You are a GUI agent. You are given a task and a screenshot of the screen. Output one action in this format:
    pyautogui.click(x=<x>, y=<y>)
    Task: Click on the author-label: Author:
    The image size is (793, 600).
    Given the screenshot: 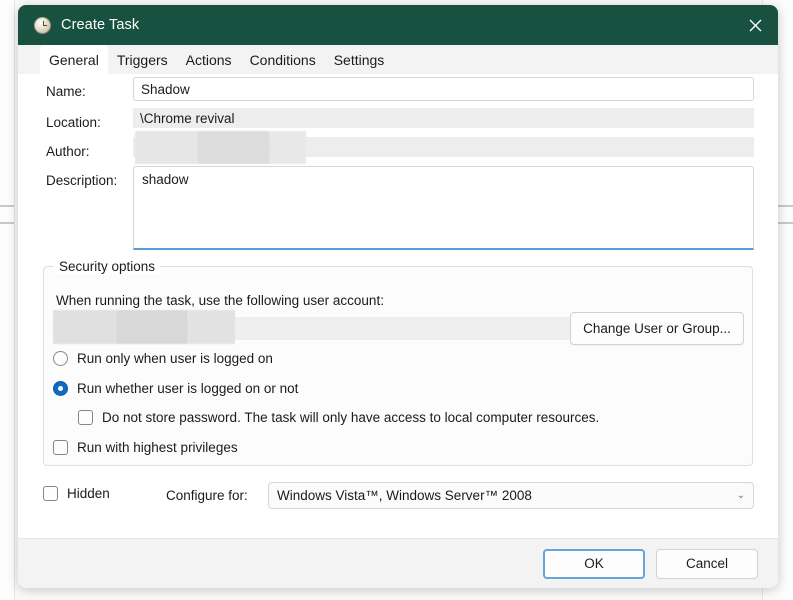 What is the action you would take?
    pyautogui.click(x=68, y=151)
    